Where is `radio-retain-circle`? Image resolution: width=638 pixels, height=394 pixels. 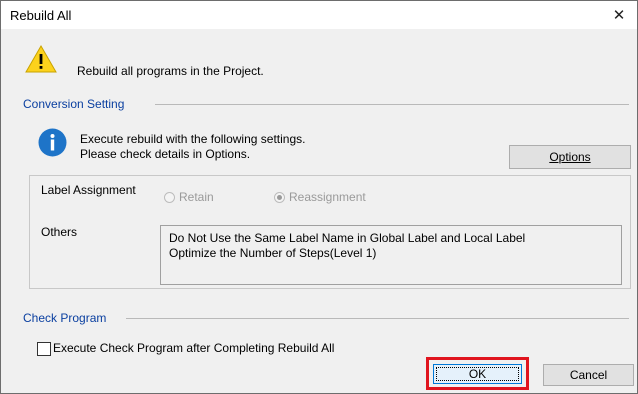
radio-retain-circle is located at coordinates (169, 197).